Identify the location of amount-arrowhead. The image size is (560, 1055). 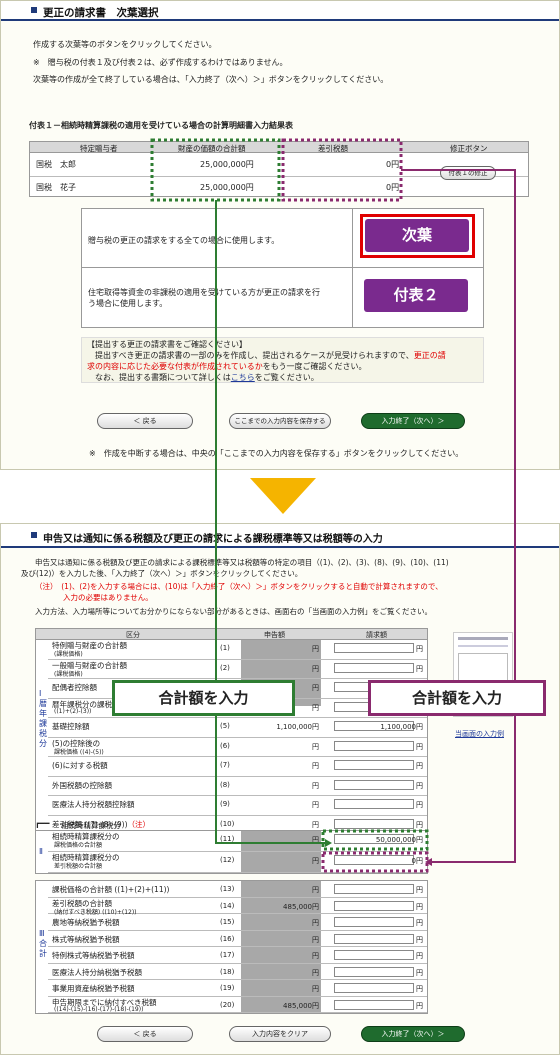
(328, 843).